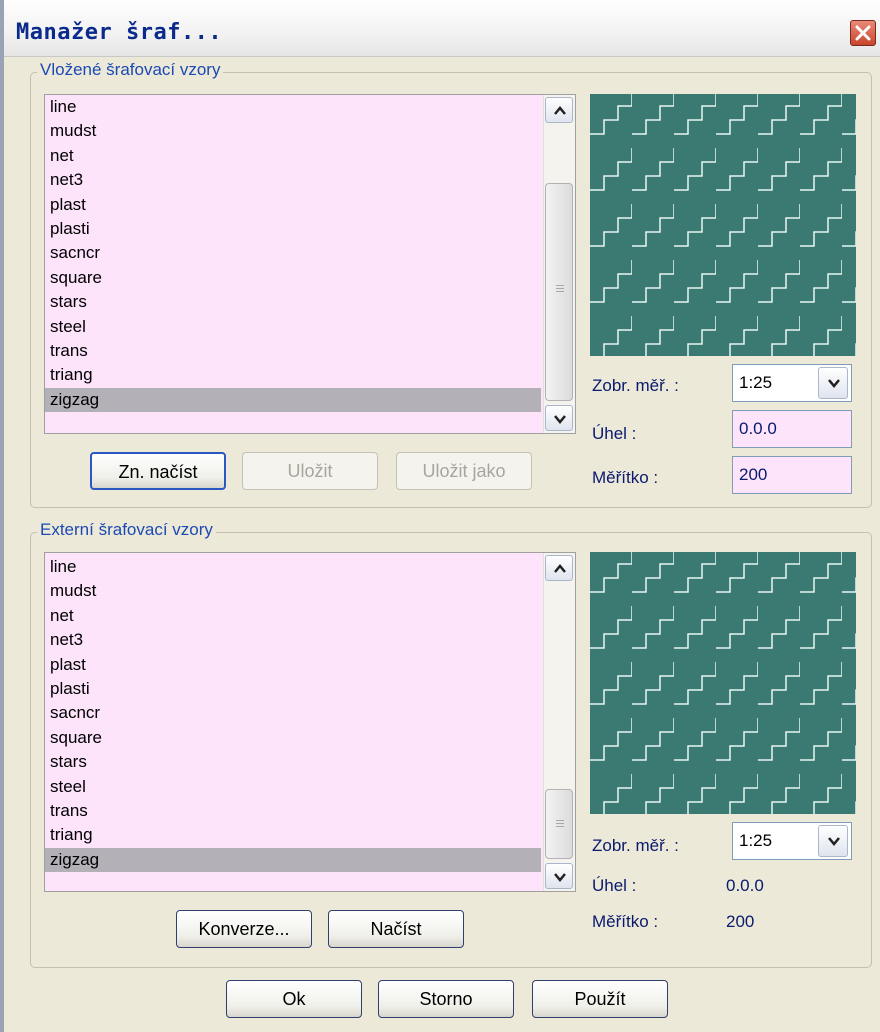 The width and height of the screenshot is (880, 1032). I want to click on embedded-list-scrollbar, so click(559, 264).